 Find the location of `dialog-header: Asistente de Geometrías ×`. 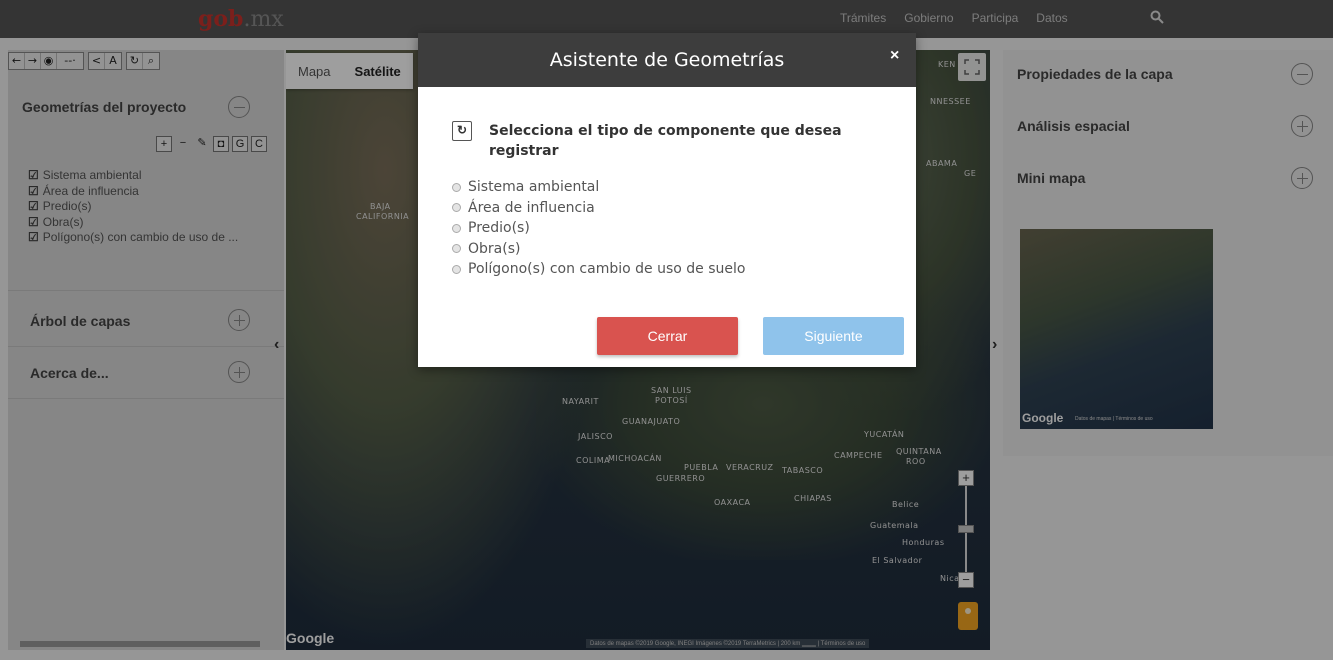

dialog-header: Asistente de Geometrías × is located at coordinates (667, 60).